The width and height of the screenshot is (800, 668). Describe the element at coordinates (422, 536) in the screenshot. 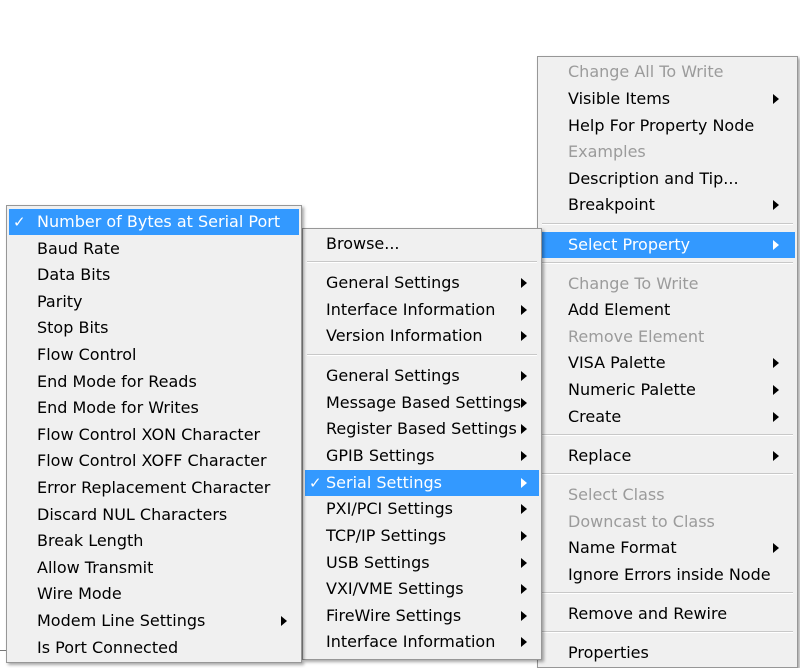

I see `menu-item-tcp-ip-settings: TCP/IP Settings` at that location.